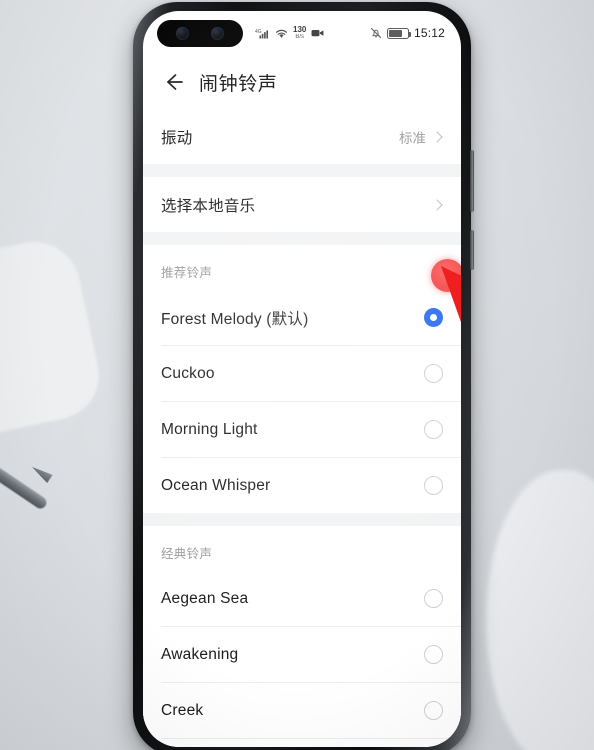 The height and width of the screenshot is (750, 594). Describe the element at coordinates (302, 82) in the screenshot. I see `app-bar: 闹钟铃声` at that location.